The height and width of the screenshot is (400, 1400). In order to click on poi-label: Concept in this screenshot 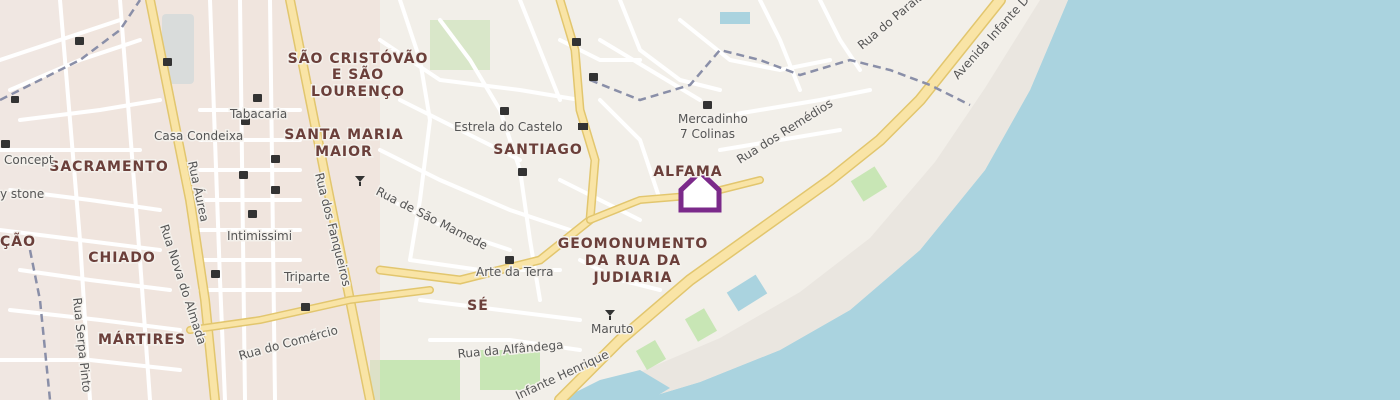, I will do `click(29, 160)`.